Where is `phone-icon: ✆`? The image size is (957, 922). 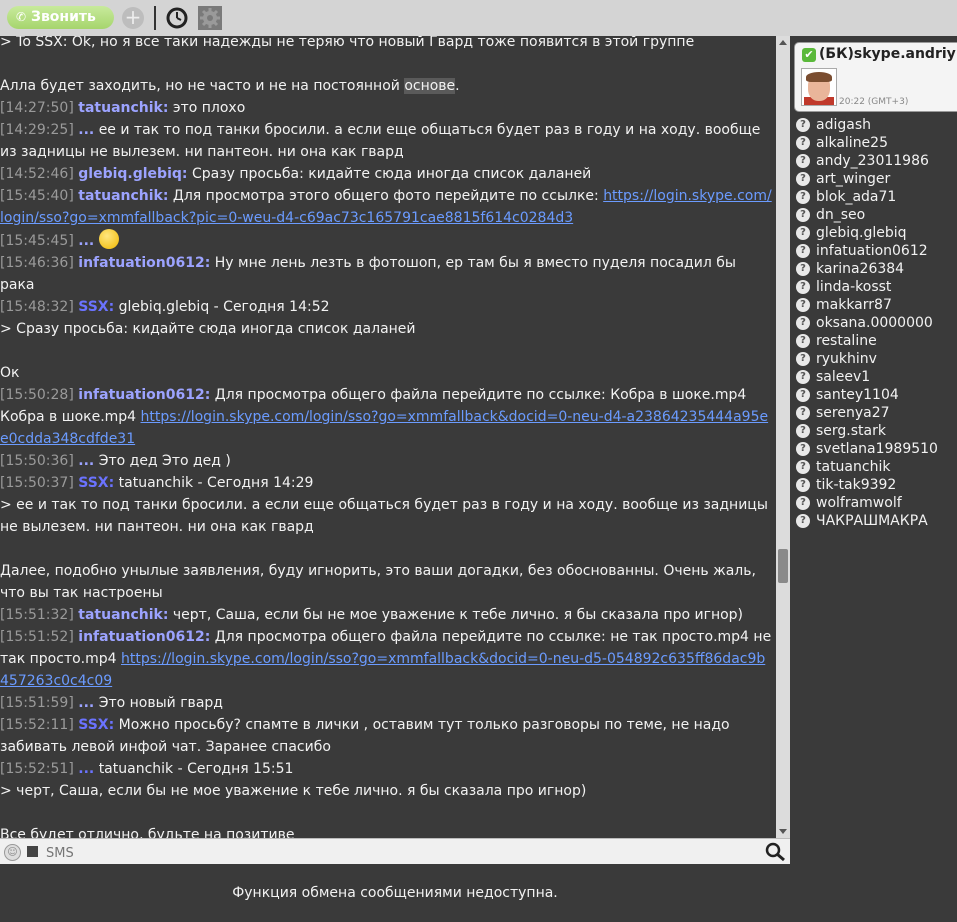
phone-icon: ✆ is located at coordinates (21, 17).